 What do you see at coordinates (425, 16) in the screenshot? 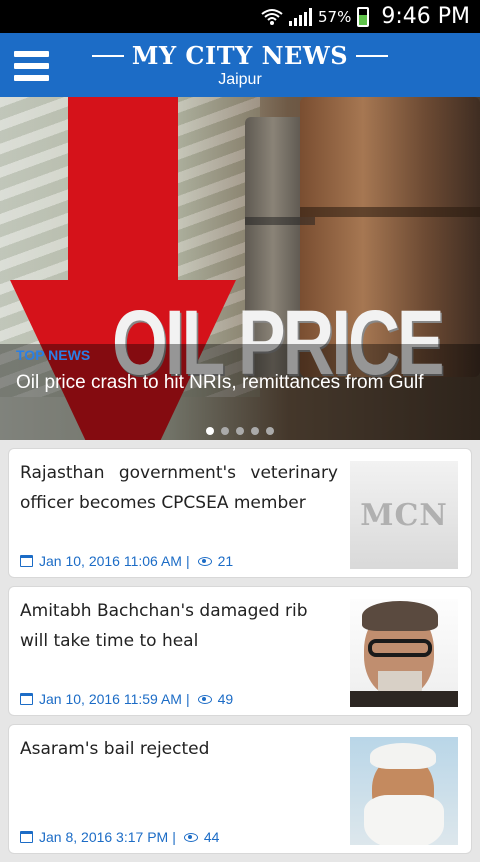
I see `clock: 9:46 PM` at bounding box center [425, 16].